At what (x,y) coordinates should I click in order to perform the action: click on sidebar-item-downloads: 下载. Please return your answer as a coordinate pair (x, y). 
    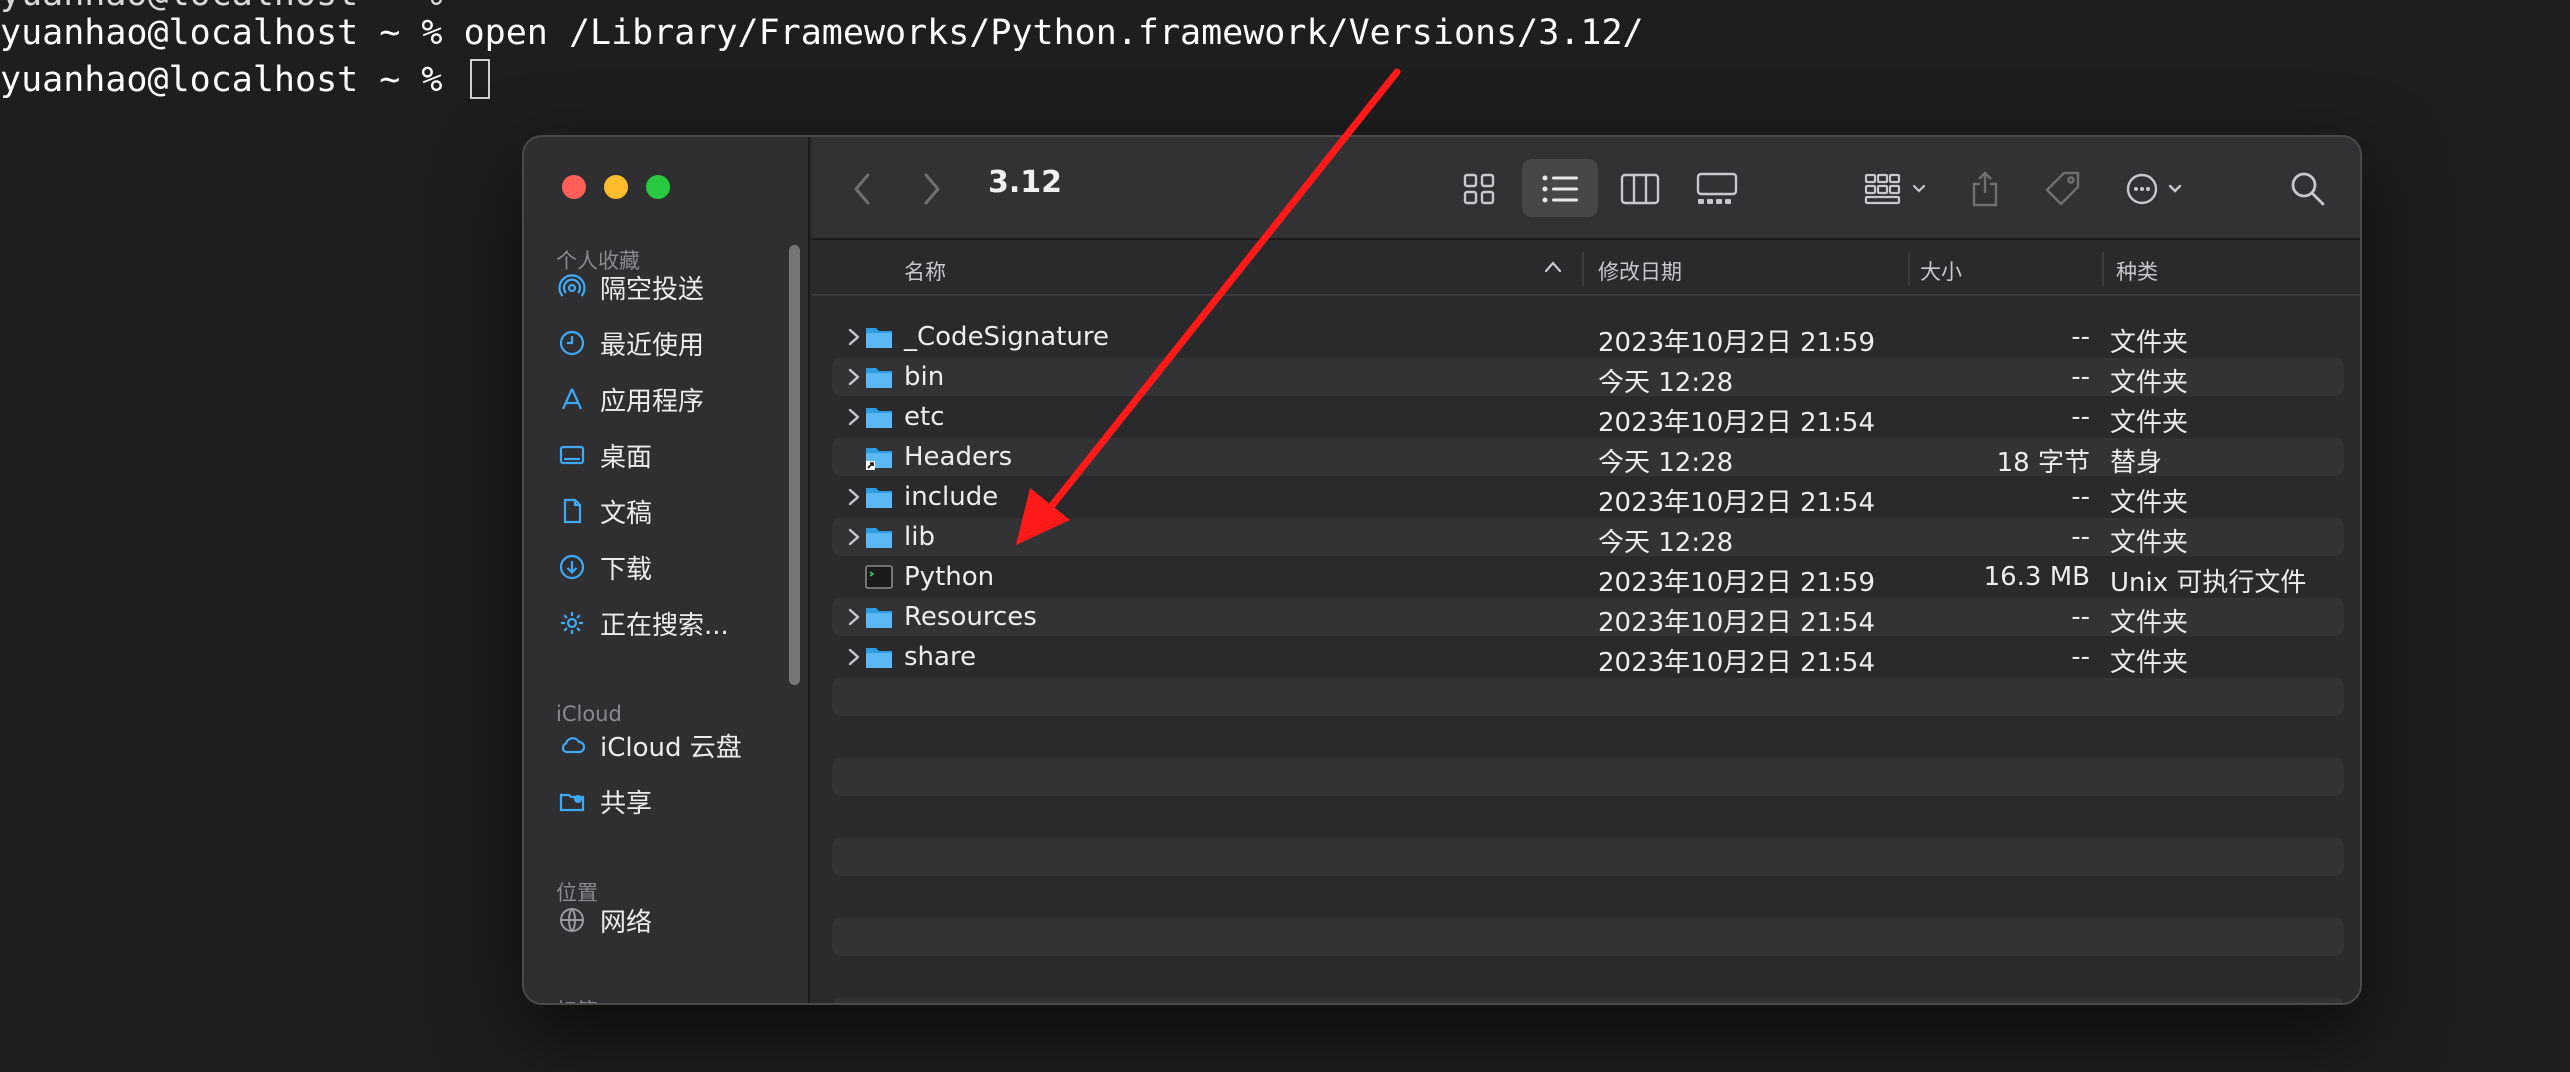
    Looking at the image, I should click on (605, 567).